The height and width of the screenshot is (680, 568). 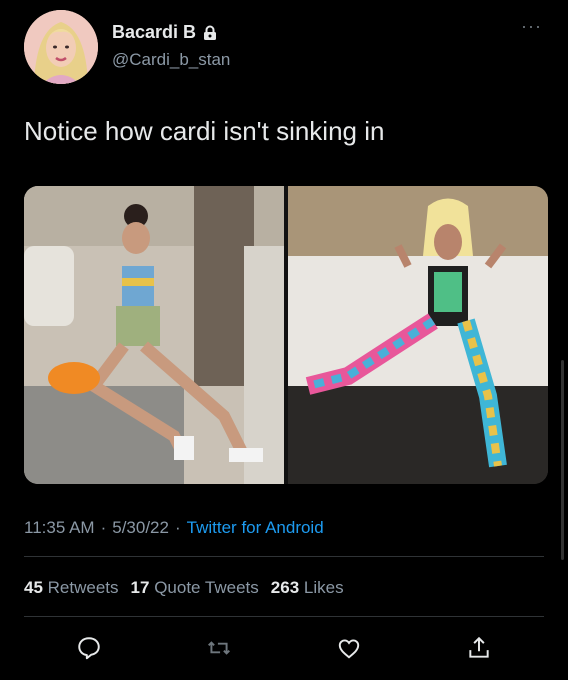 I want to click on lock-icon, so click(x=210, y=33).